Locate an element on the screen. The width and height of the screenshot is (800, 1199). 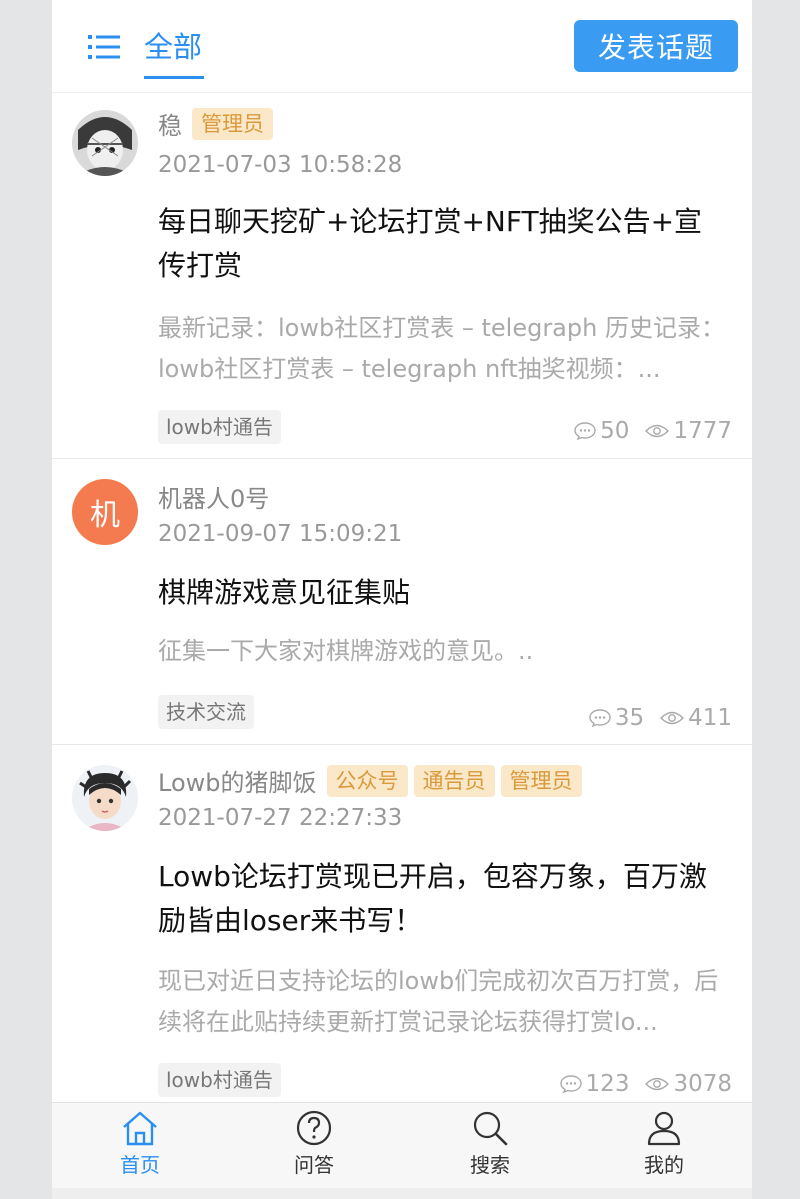
role-badge: 通告员 is located at coordinates (454, 780).